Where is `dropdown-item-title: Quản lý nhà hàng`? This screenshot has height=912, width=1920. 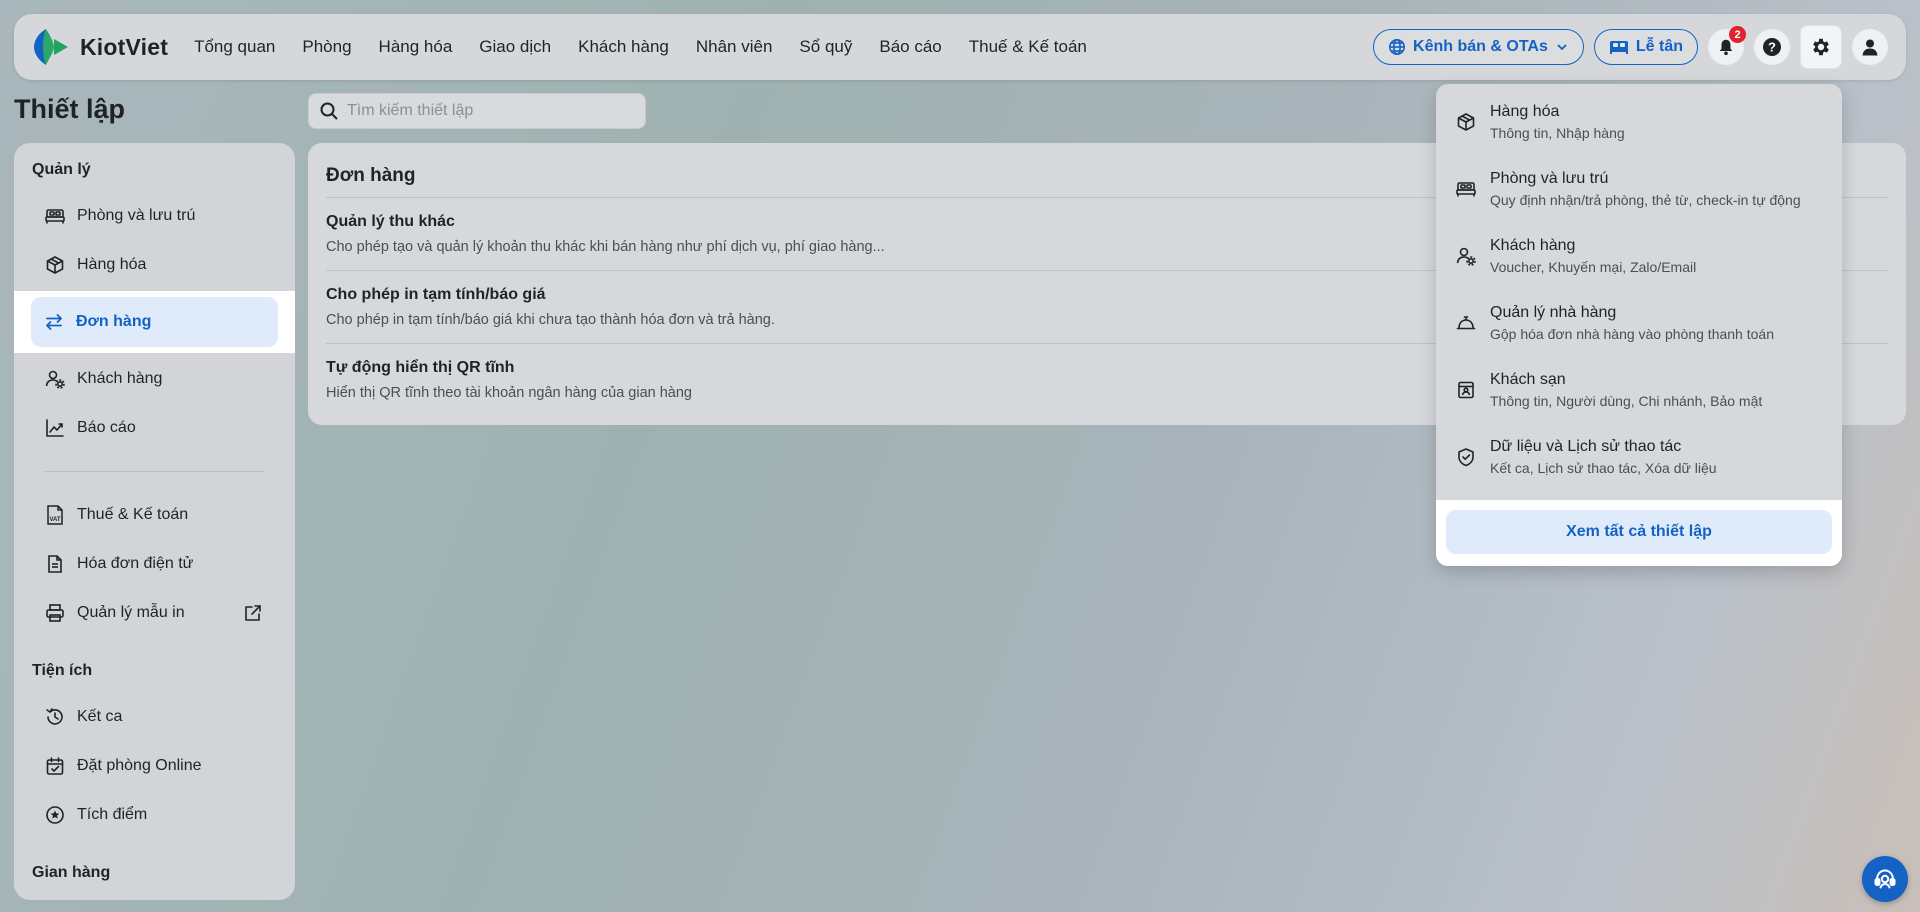 dropdown-item-title: Quản lý nhà hàng is located at coordinates (1553, 312).